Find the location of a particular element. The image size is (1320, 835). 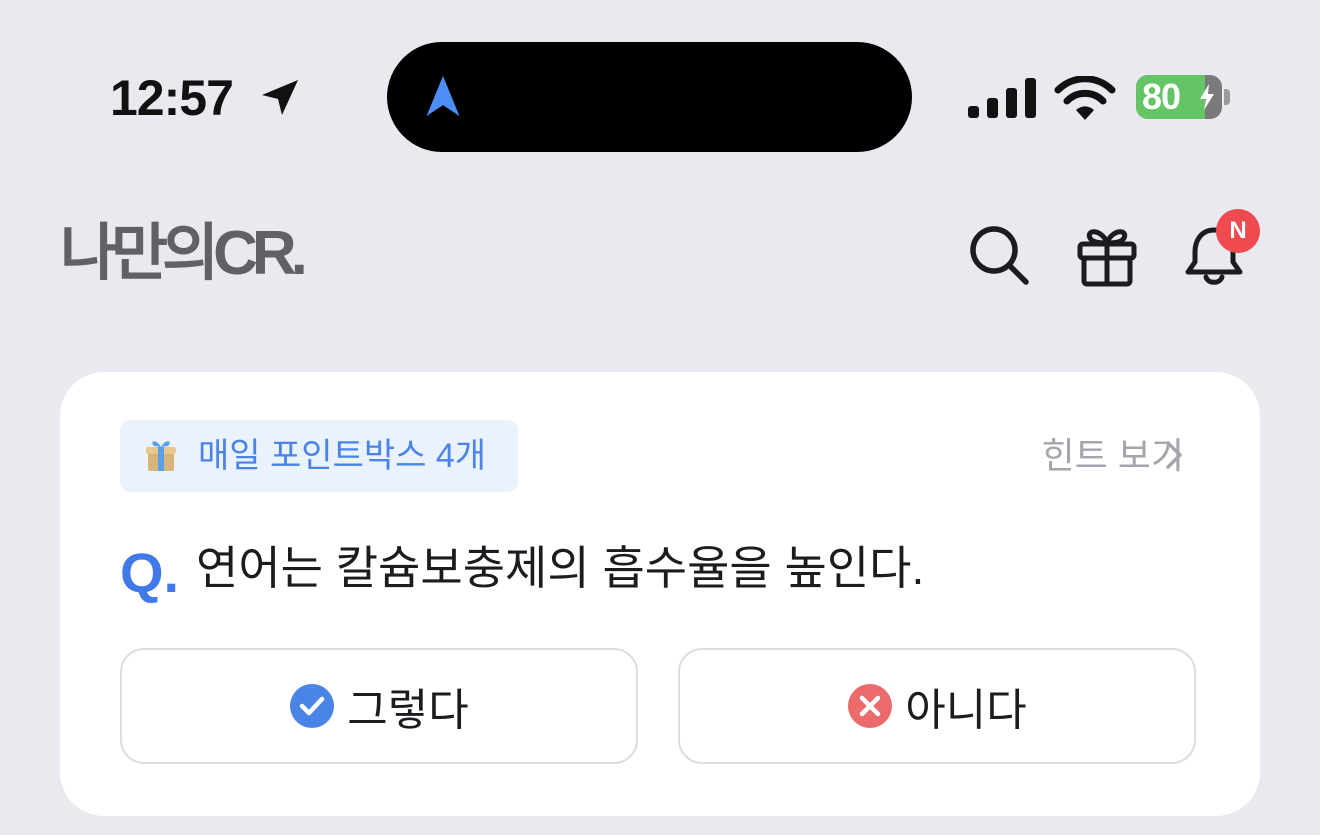

gift-icon is located at coordinates (1107, 255).